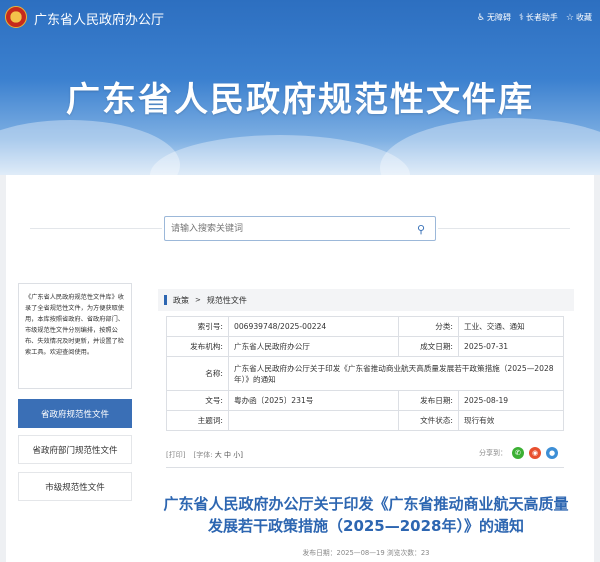 This screenshot has width=600, height=562. I want to click on created-date-label: 成文日期:, so click(428, 346).